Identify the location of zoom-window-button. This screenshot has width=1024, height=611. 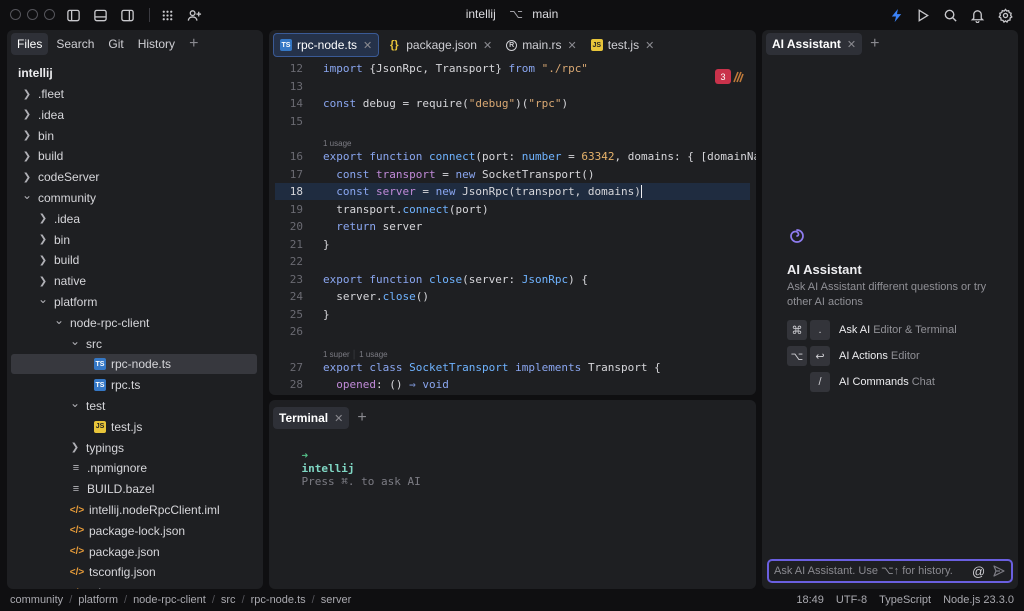
(49, 14).